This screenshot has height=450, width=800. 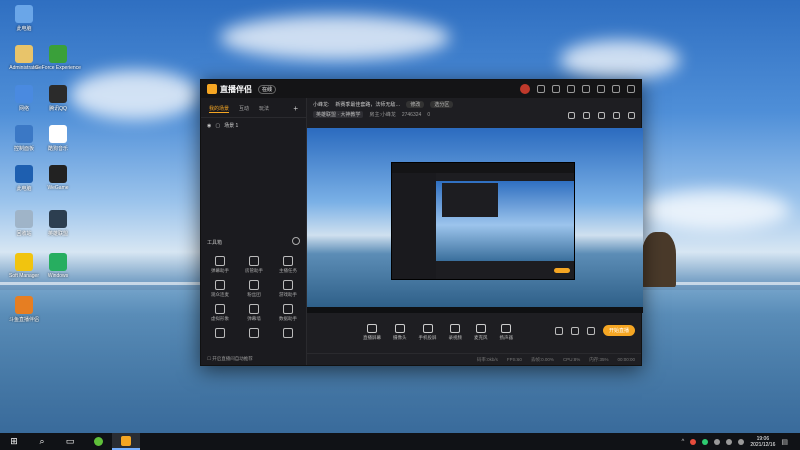 I want to click on category-select-button: 选分区, so click(x=442, y=104).